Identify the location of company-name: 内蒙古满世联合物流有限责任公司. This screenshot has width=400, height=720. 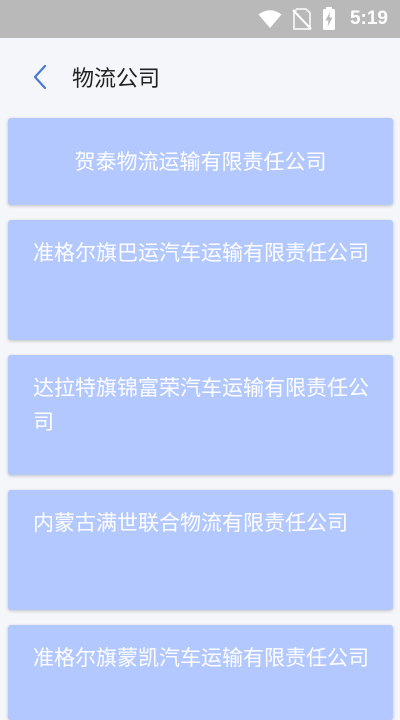
(190, 523).